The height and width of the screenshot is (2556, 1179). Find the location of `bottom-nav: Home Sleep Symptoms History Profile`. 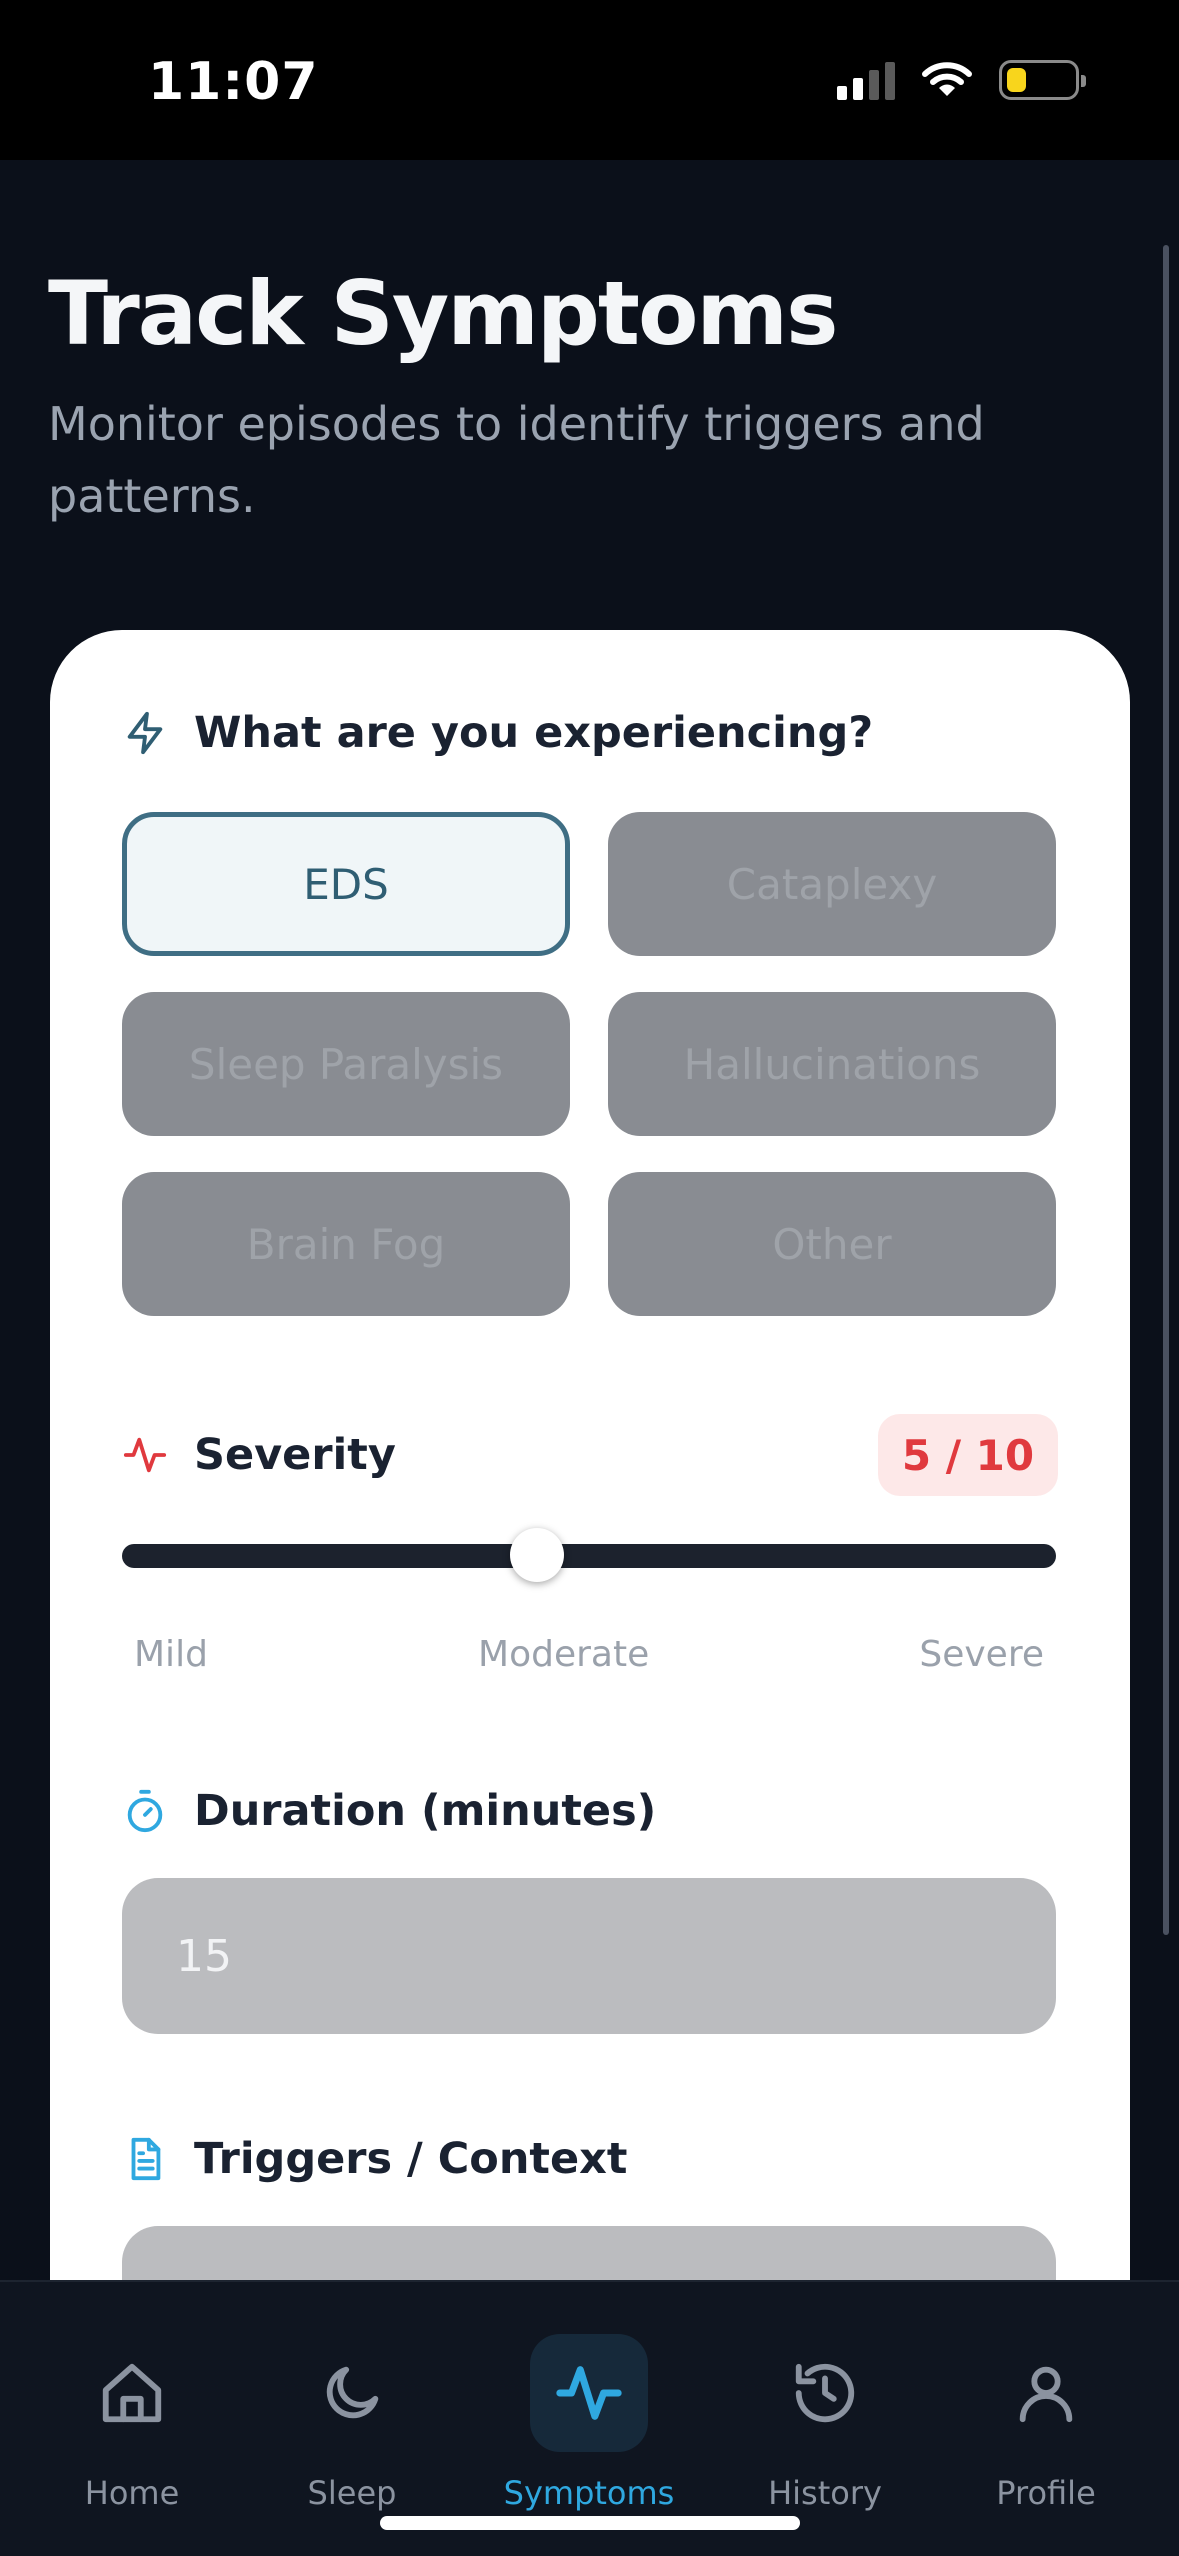

bottom-nav: Home Sleep Symptoms History Profile is located at coordinates (589, 2418).